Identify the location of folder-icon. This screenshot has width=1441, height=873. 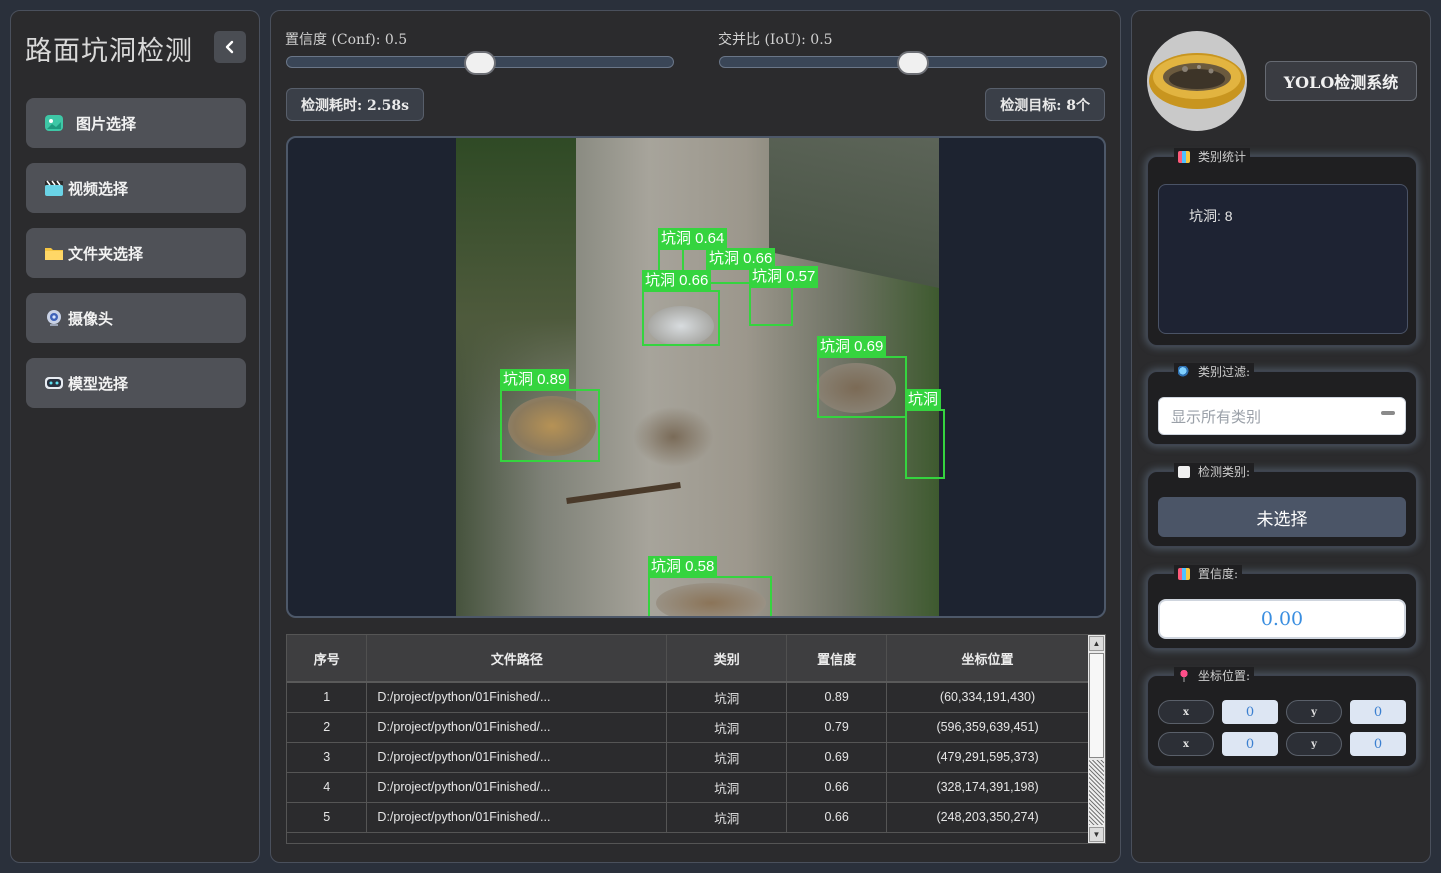
(54, 253).